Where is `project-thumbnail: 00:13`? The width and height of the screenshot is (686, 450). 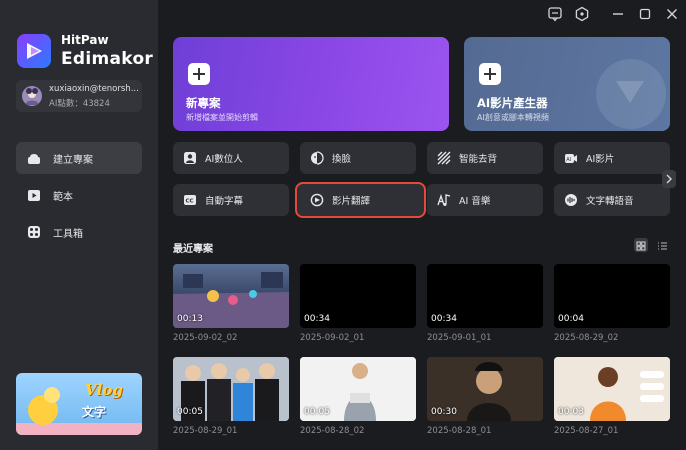 project-thumbnail: 00:13 is located at coordinates (231, 296).